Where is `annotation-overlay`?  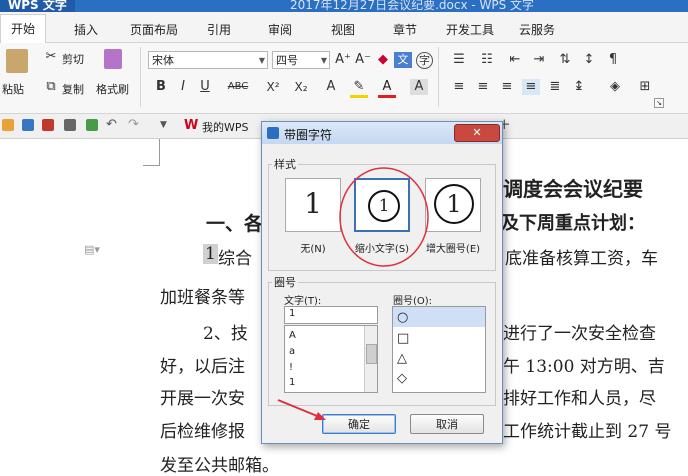 annotation-overlay is located at coordinates (353, 293).